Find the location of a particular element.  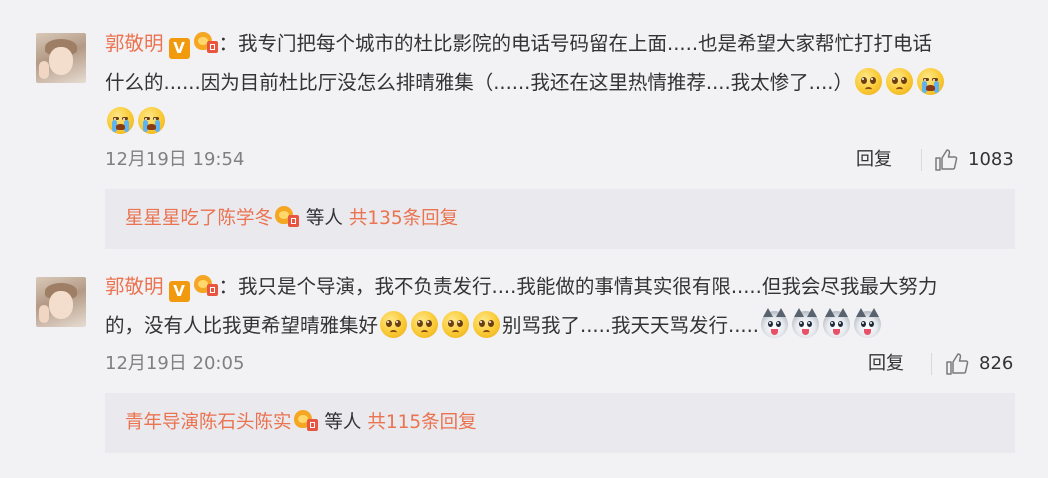

like-count: 826 is located at coordinates (996, 363).